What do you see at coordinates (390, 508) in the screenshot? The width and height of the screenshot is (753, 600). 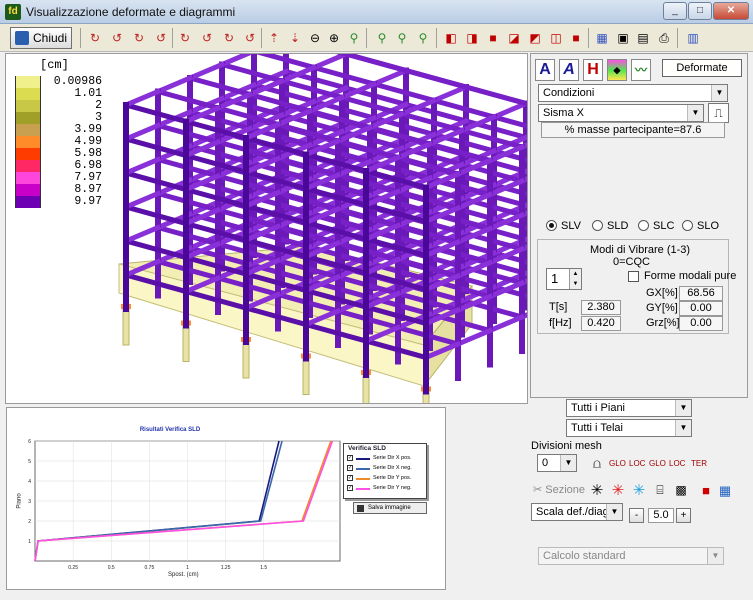 I see `salva-immagine-button: Salva immagine` at bounding box center [390, 508].